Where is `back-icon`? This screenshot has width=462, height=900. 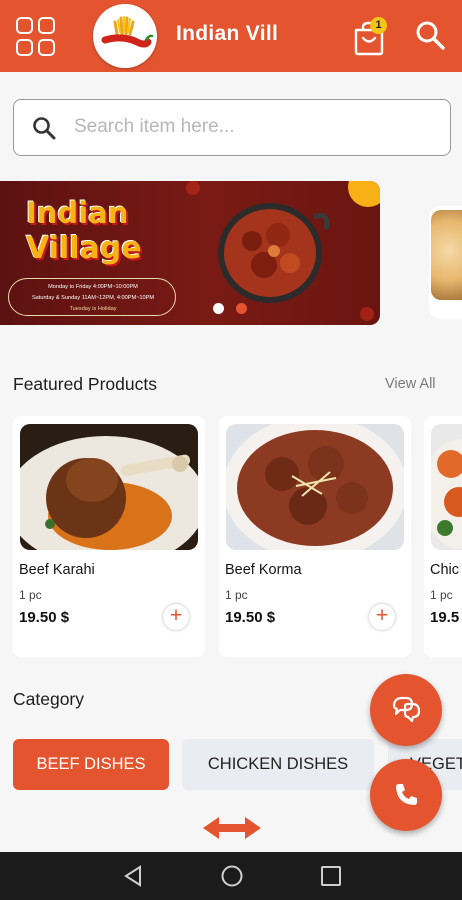
back-icon is located at coordinates (133, 876).